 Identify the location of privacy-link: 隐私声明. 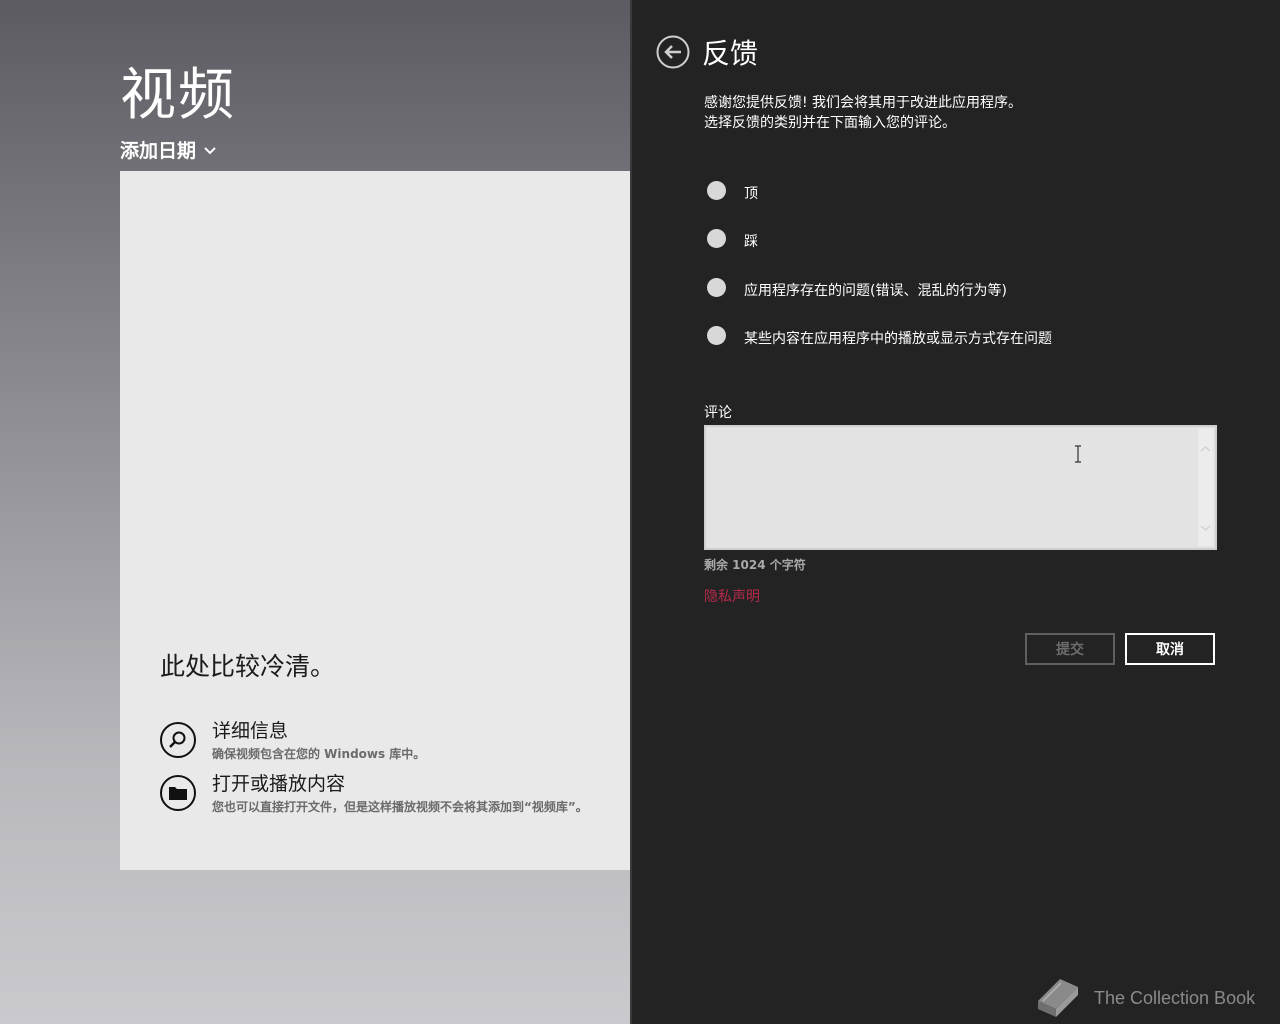
(732, 596).